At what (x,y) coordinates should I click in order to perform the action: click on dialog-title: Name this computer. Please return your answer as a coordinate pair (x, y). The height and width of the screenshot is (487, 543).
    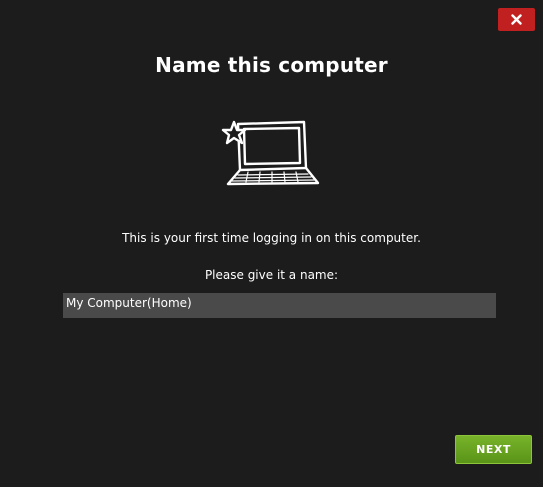
    Looking at the image, I should click on (271, 65).